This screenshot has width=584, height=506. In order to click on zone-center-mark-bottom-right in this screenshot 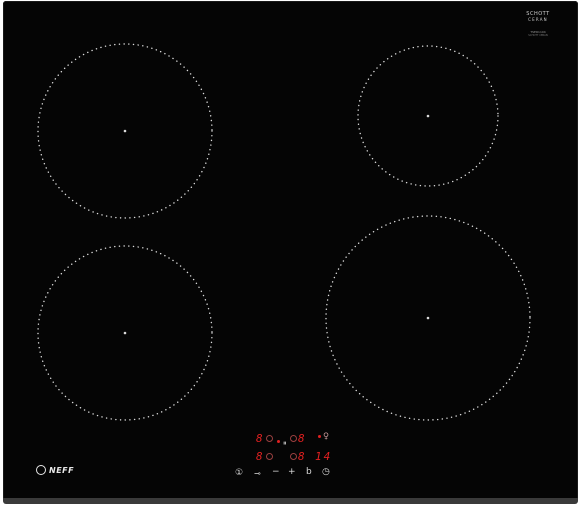, I will do `click(428, 318)`.